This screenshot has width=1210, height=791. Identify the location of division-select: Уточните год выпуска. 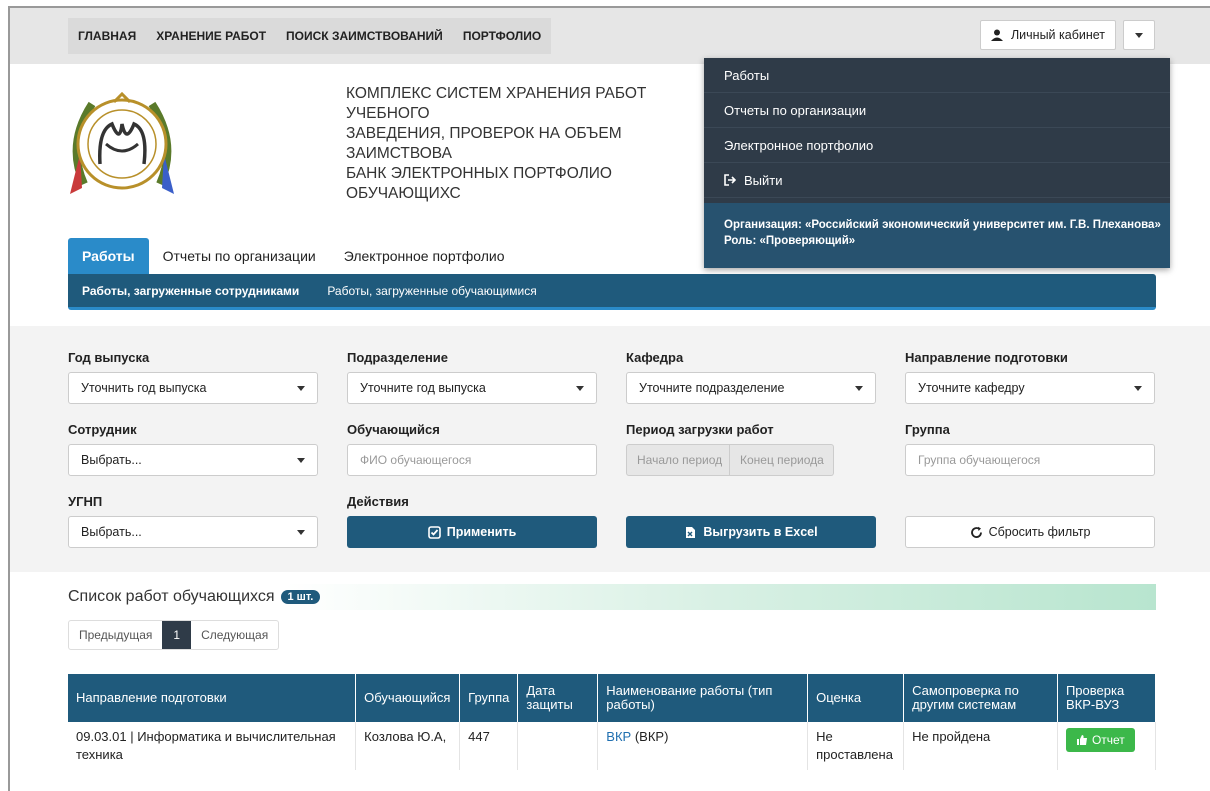
(472, 388).